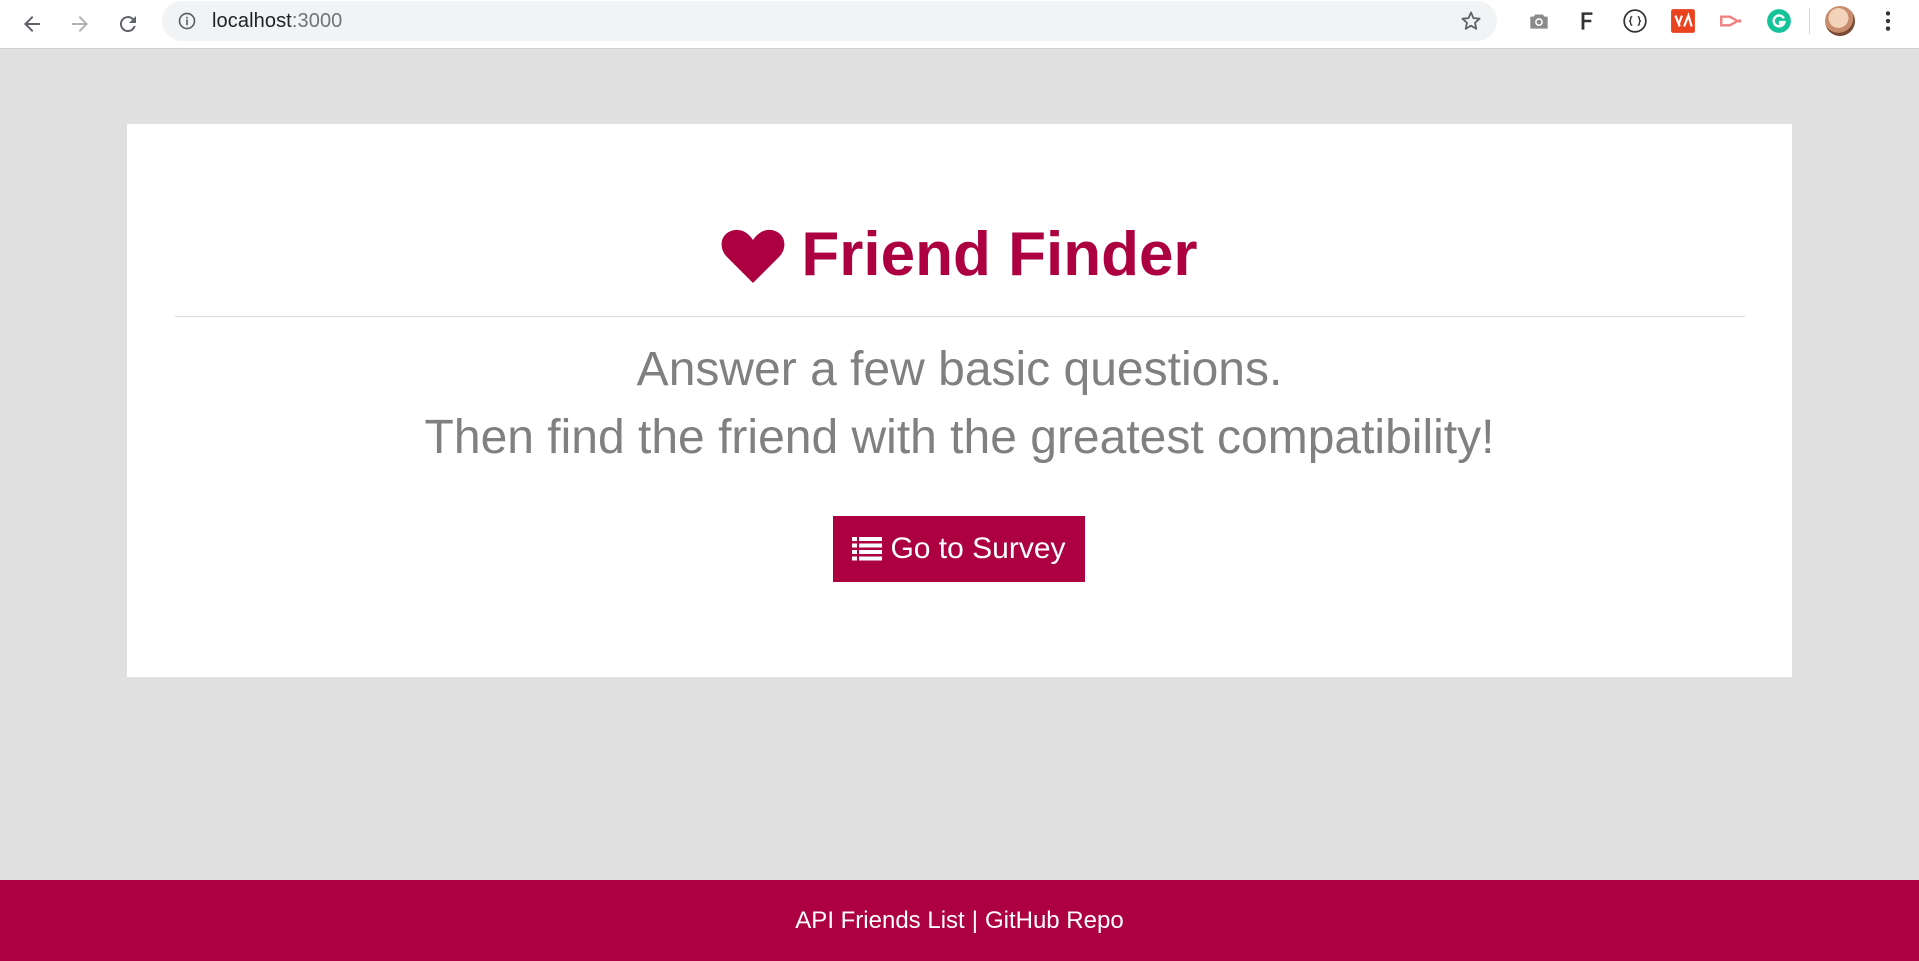  What do you see at coordinates (1054, 921) in the screenshot?
I see `github-repo-link: GitHub Repo` at bounding box center [1054, 921].